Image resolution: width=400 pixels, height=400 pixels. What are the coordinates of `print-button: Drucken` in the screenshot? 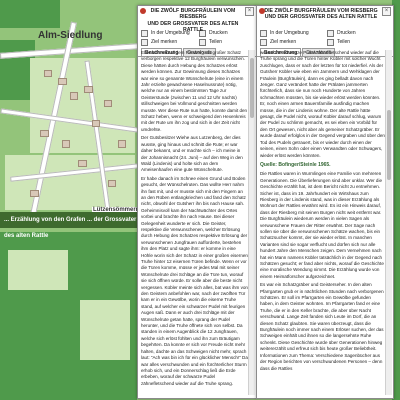 It's located at (358, 33).